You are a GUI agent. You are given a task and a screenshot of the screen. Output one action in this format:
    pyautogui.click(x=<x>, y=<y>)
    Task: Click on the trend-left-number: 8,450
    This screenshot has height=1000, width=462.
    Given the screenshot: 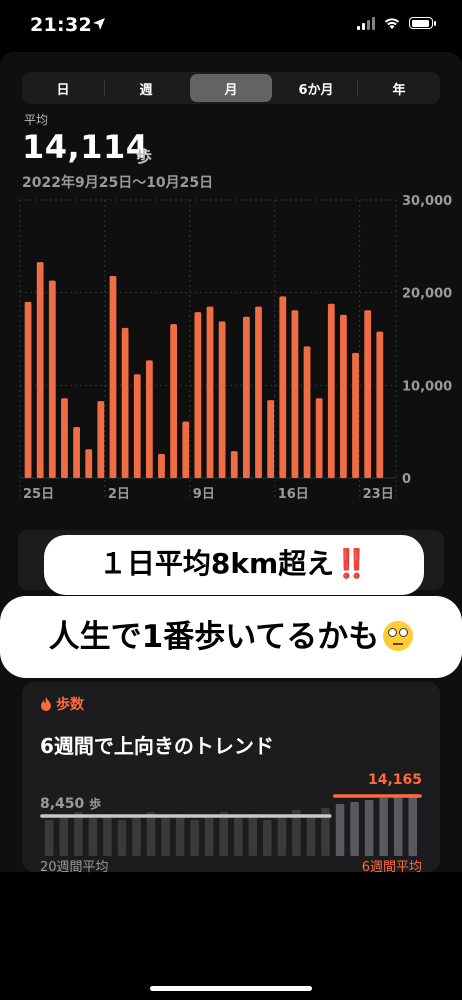 What is the action you would take?
    pyautogui.click(x=62, y=804)
    